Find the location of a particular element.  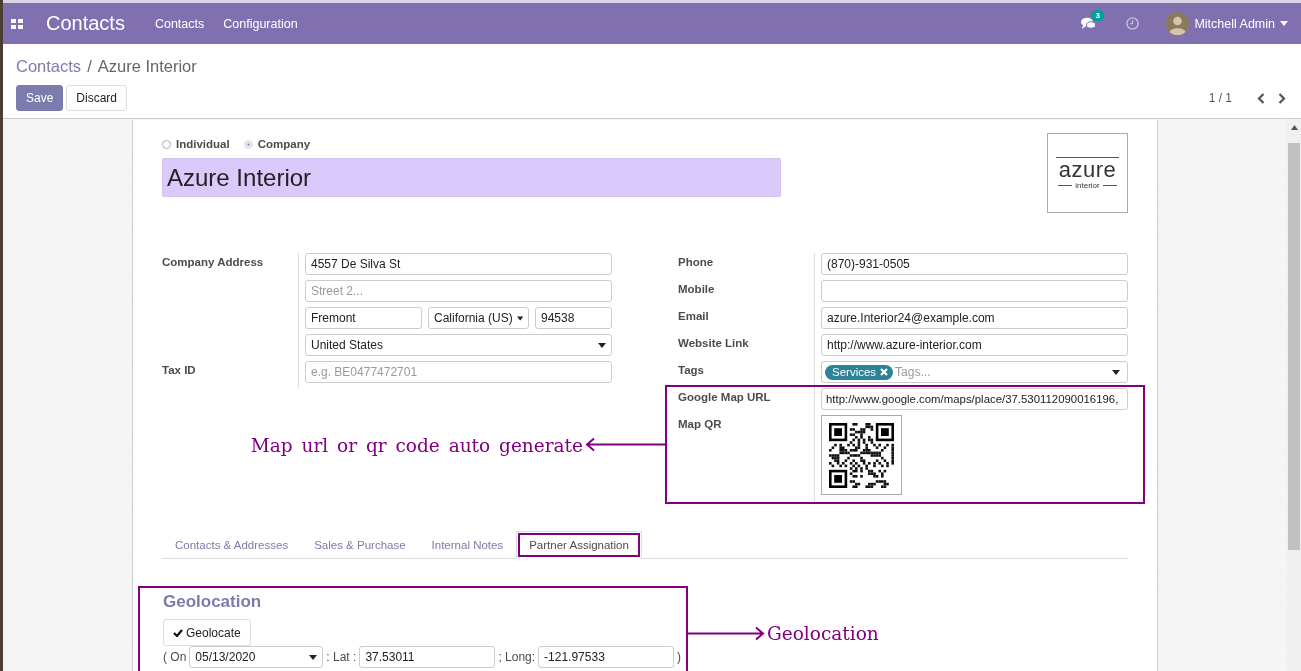

input-field: California (US) is located at coordinates (478, 318).